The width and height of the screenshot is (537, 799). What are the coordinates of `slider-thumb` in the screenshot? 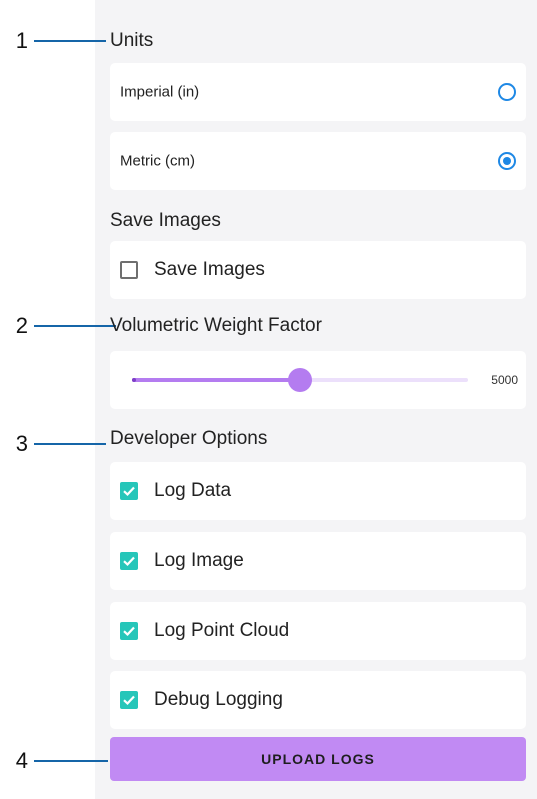 It's located at (300, 380).